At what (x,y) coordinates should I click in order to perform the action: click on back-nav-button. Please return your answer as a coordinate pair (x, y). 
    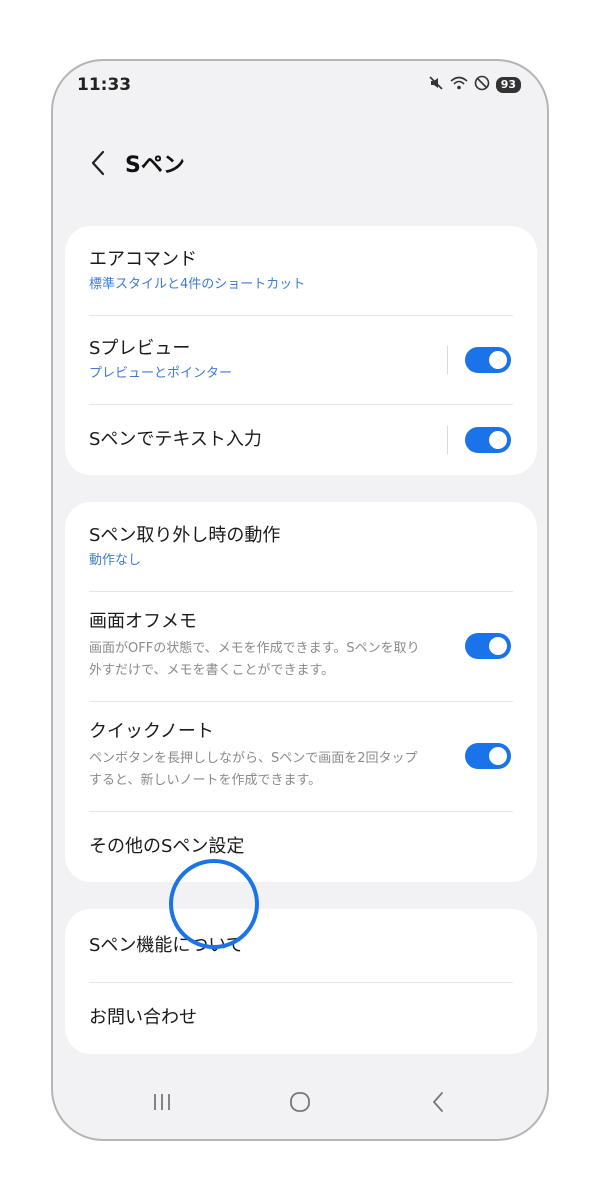
    Looking at the image, I should click on (438, 1102).